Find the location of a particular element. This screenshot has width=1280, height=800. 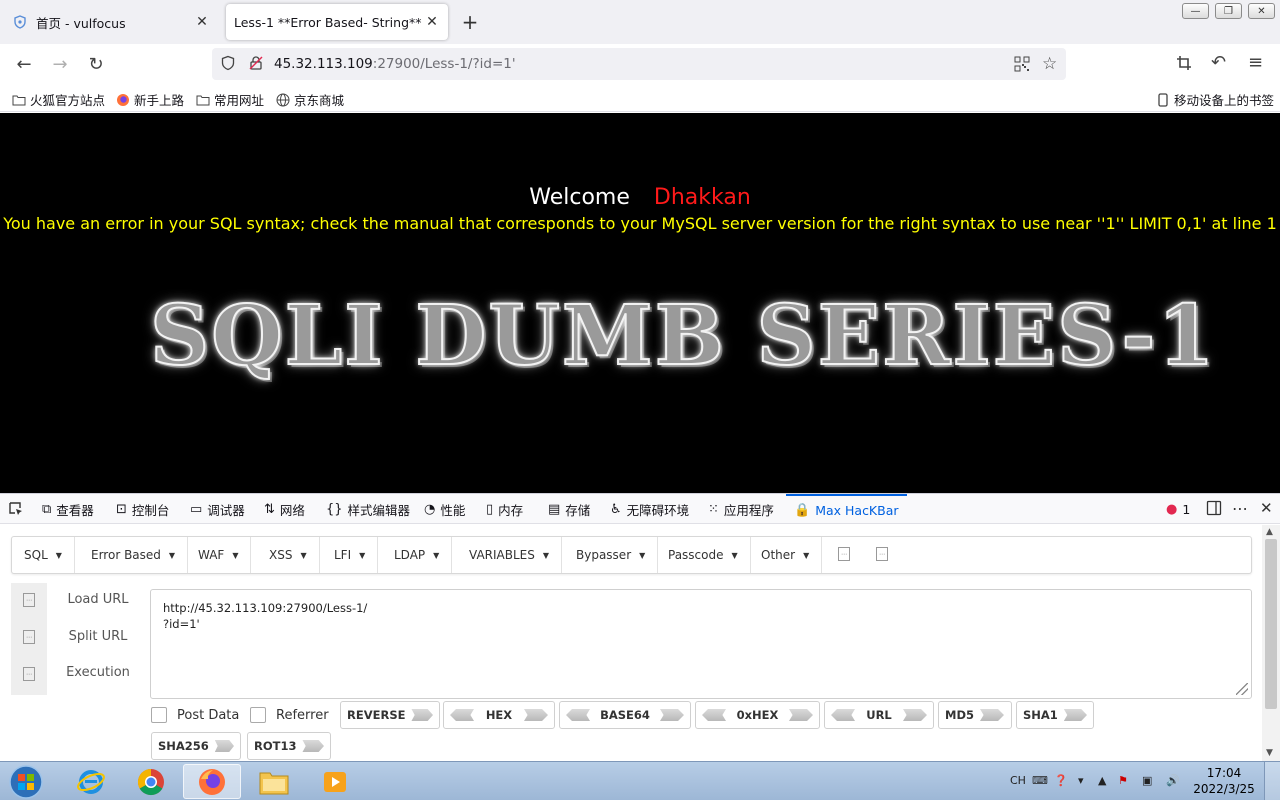

menu-variables: VARIABLES ▼ is located at coordinates (510, 555).